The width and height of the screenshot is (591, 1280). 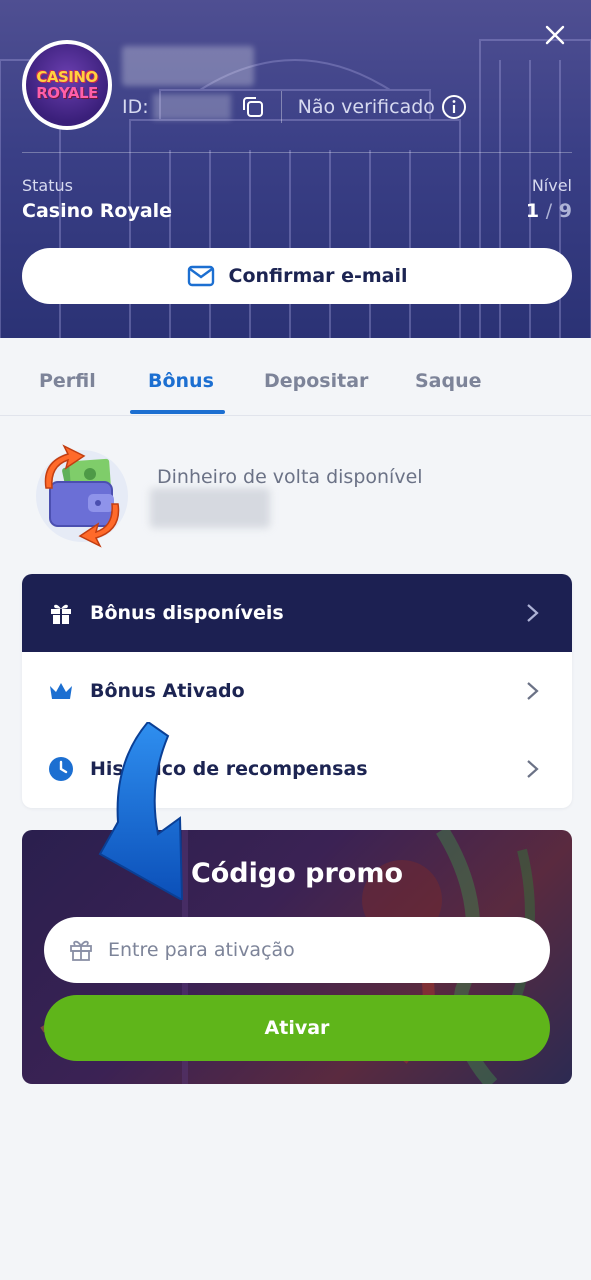 I want to click on divider, so click(x=281, y=107).